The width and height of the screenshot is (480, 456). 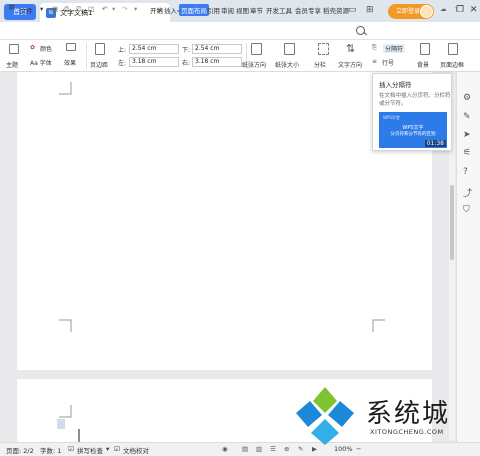 I want to click on page-border-button: 页面边框, so click(x=452, y=64).